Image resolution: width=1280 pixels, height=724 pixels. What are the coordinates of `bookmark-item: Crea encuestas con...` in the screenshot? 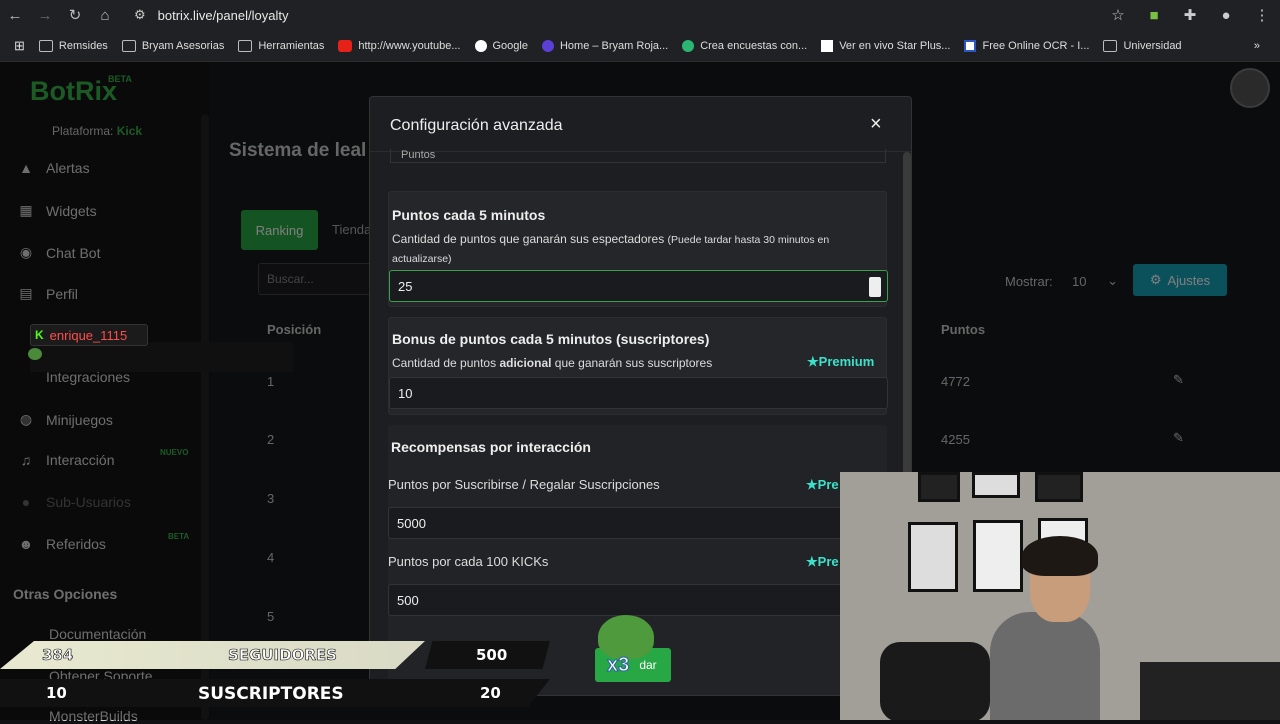 It's located at (744, 45).